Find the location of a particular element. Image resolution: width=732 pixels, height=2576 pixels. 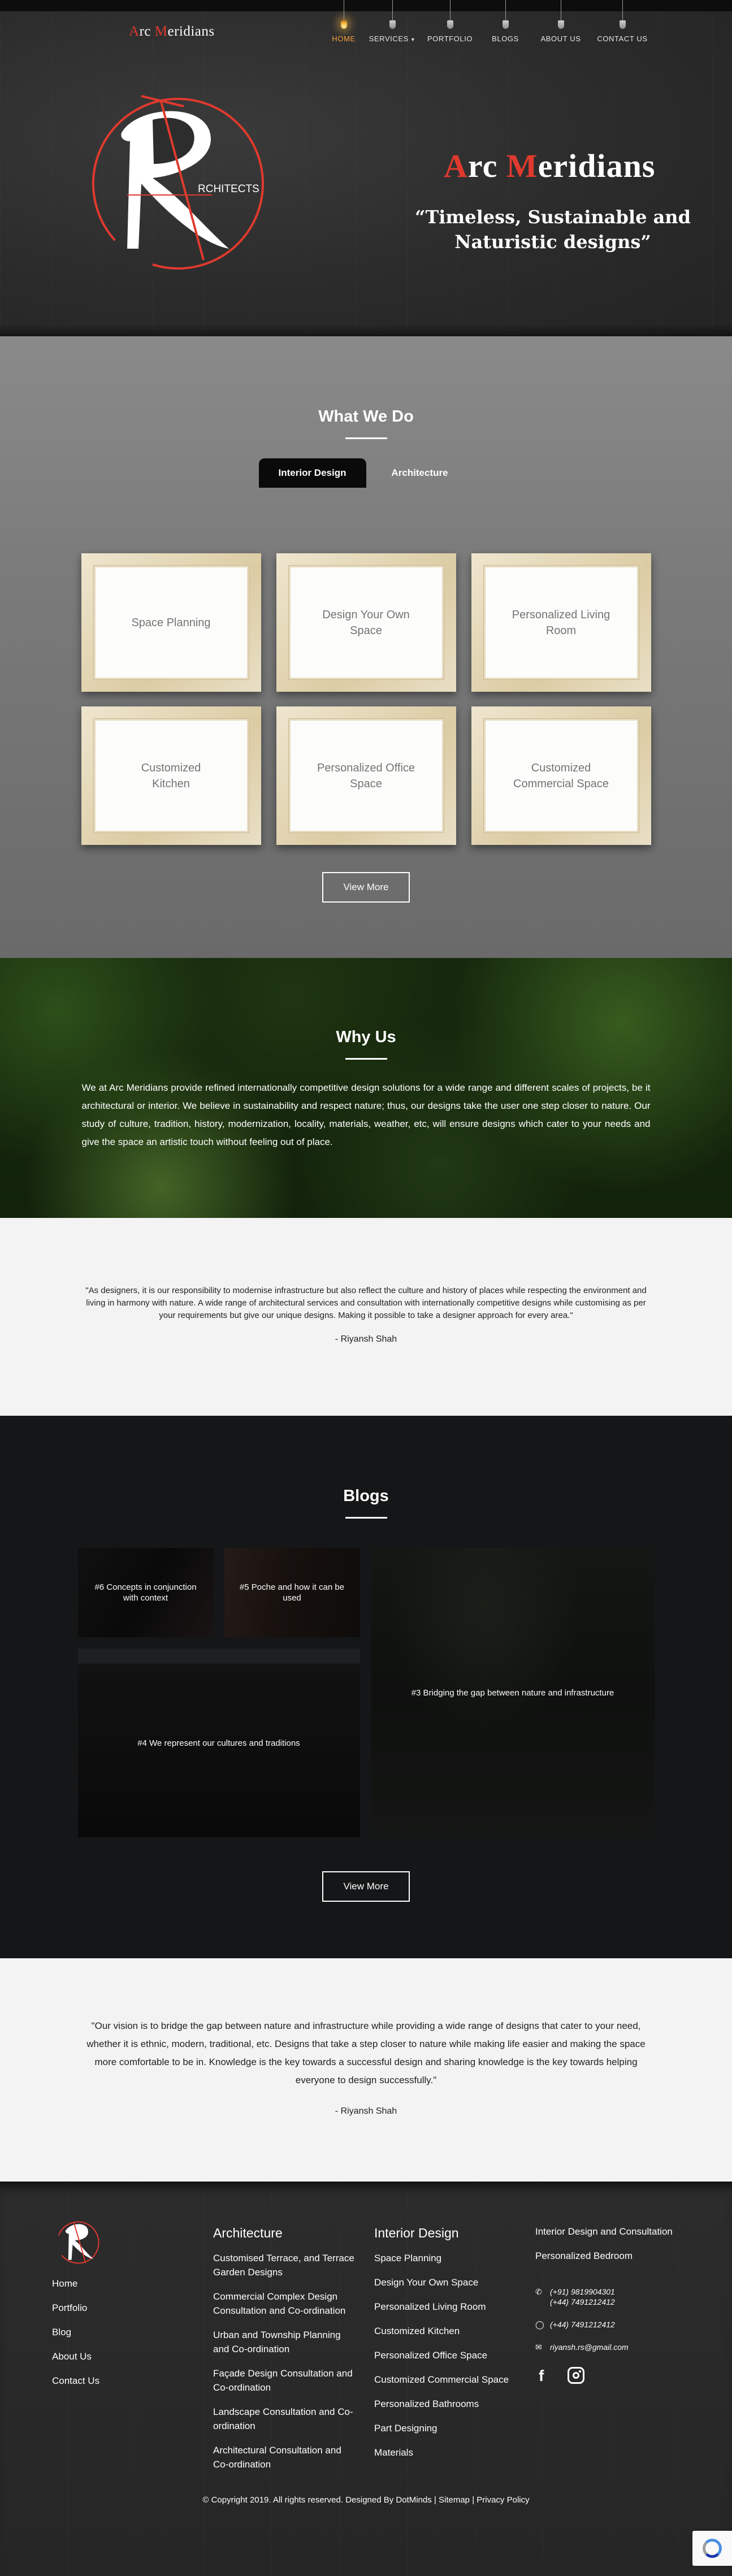

tile-label: Customized Commercial Space is located at coordinates (561, 775).